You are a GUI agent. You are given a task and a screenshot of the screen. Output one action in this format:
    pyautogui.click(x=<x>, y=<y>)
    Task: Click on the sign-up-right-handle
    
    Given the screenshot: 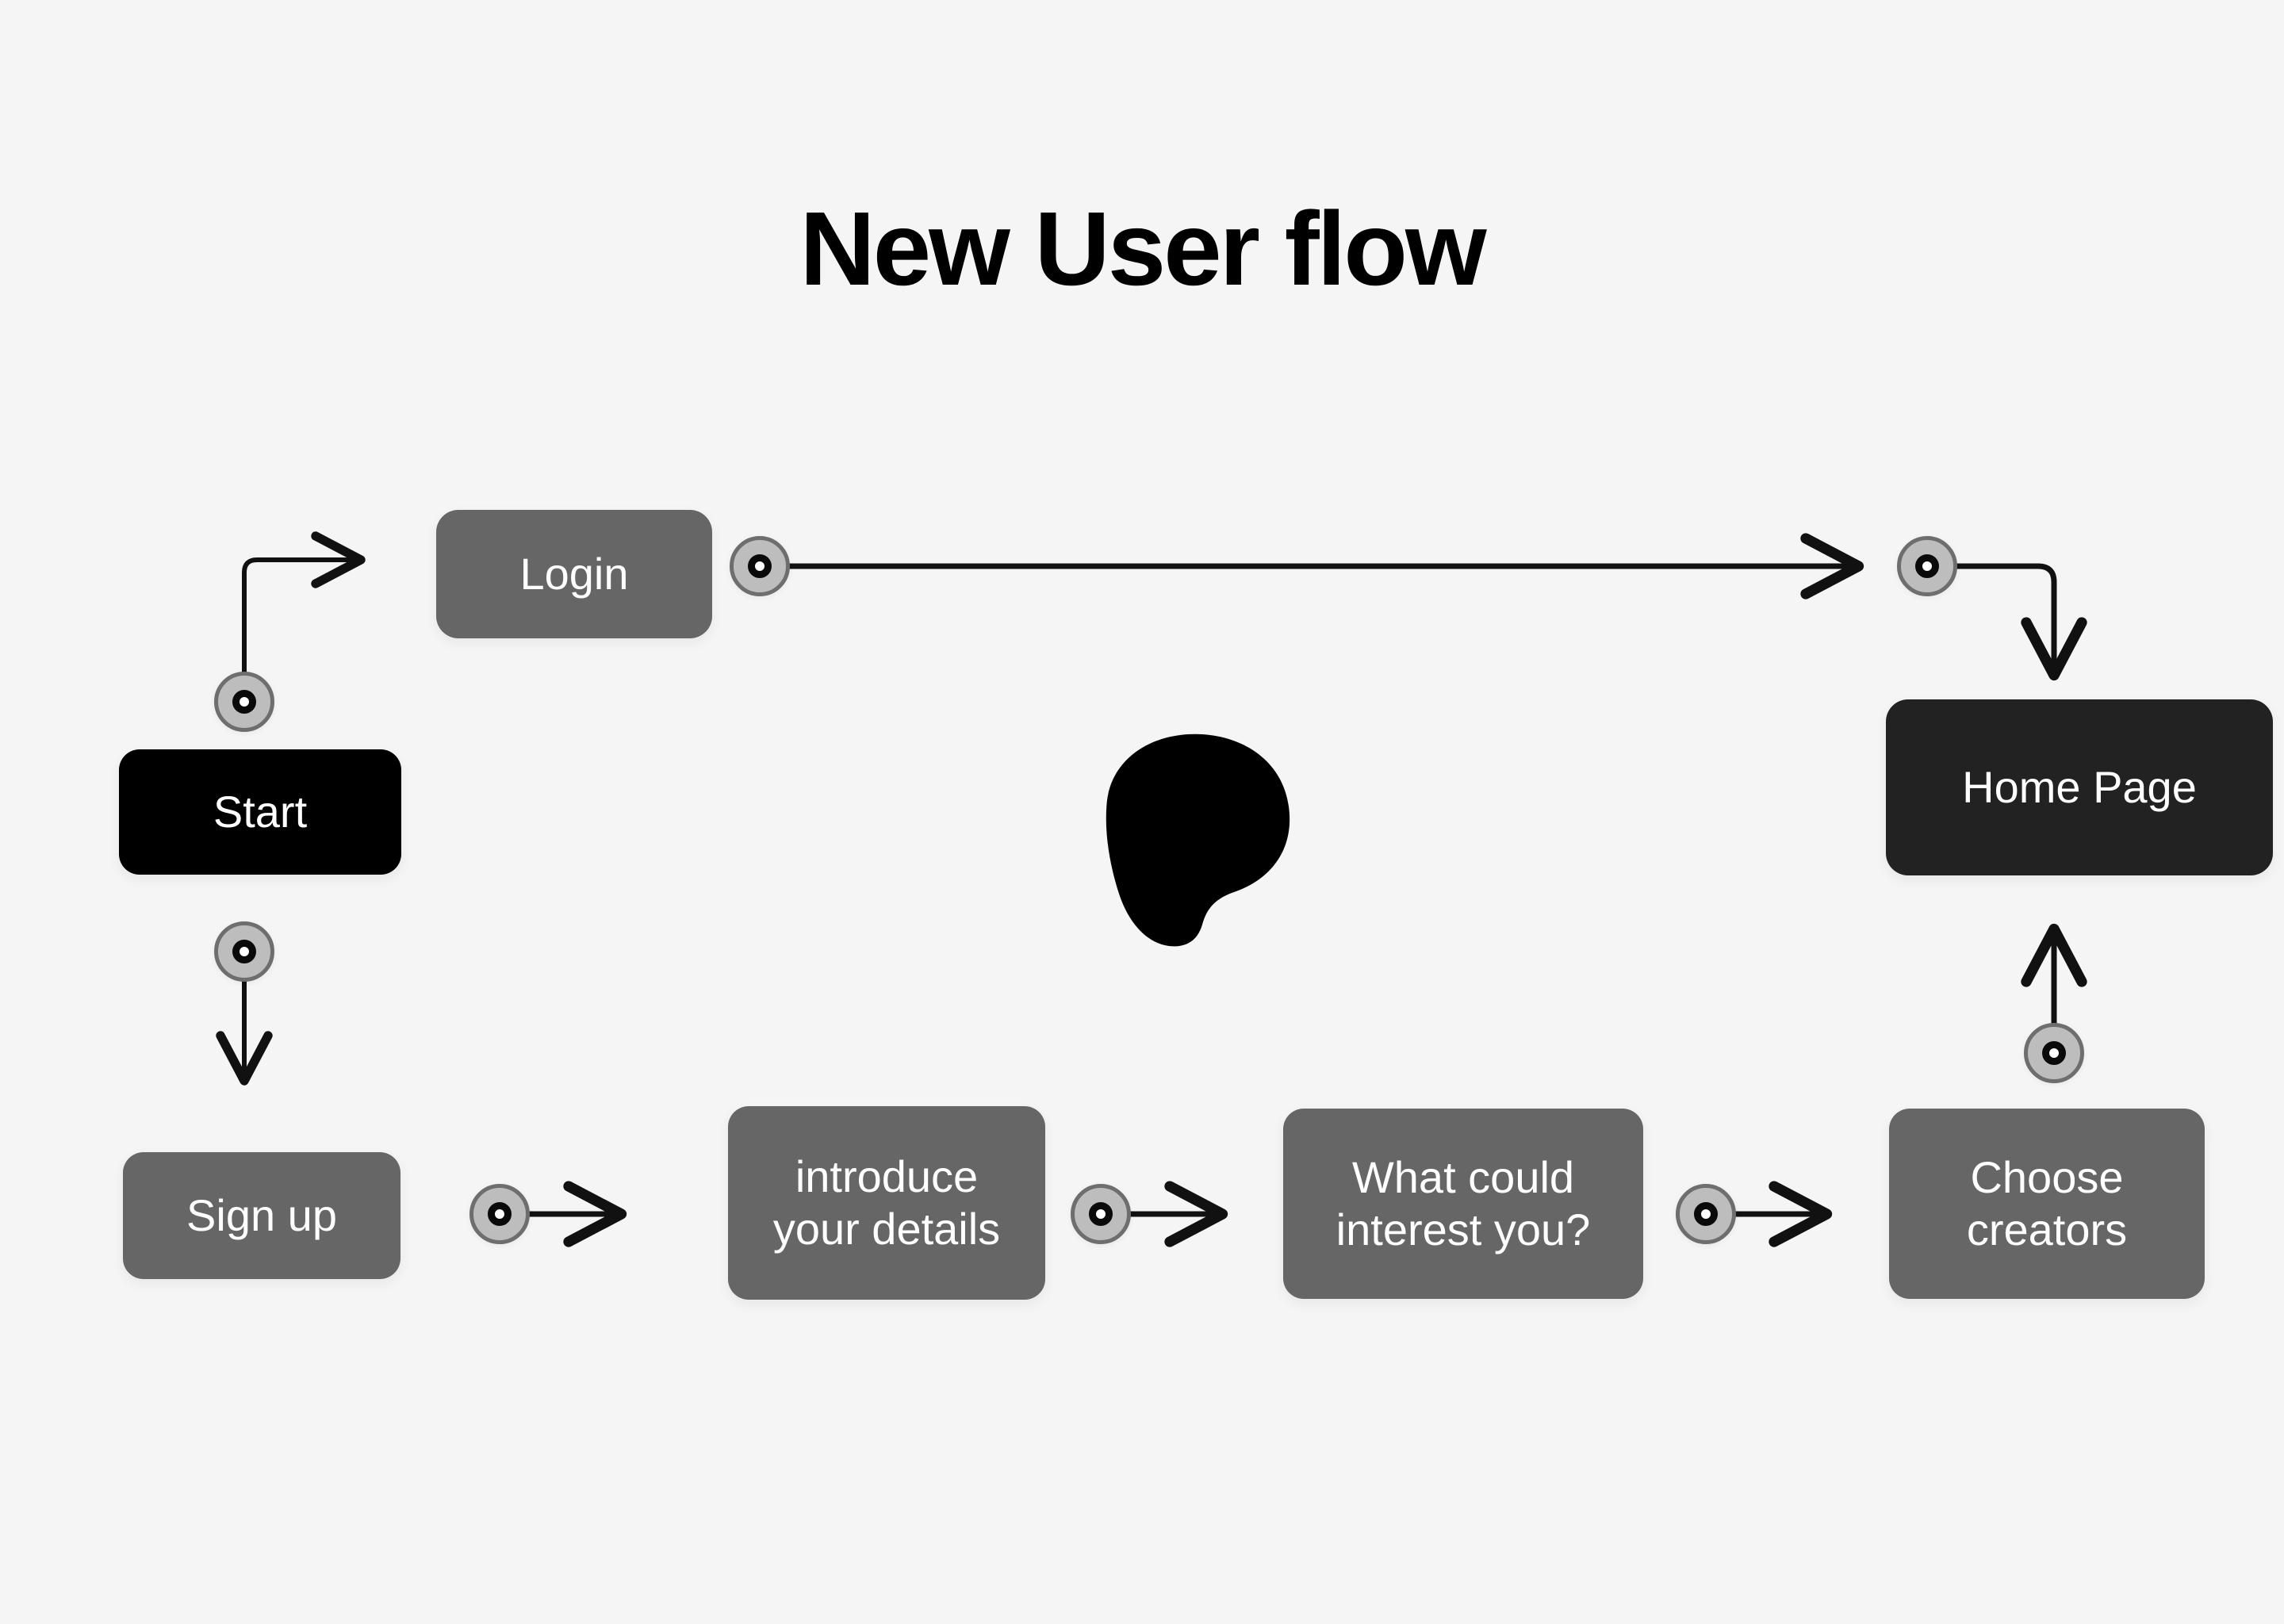 What is the action you would take?
    pyautogui.click(x=499, y=1214)
    